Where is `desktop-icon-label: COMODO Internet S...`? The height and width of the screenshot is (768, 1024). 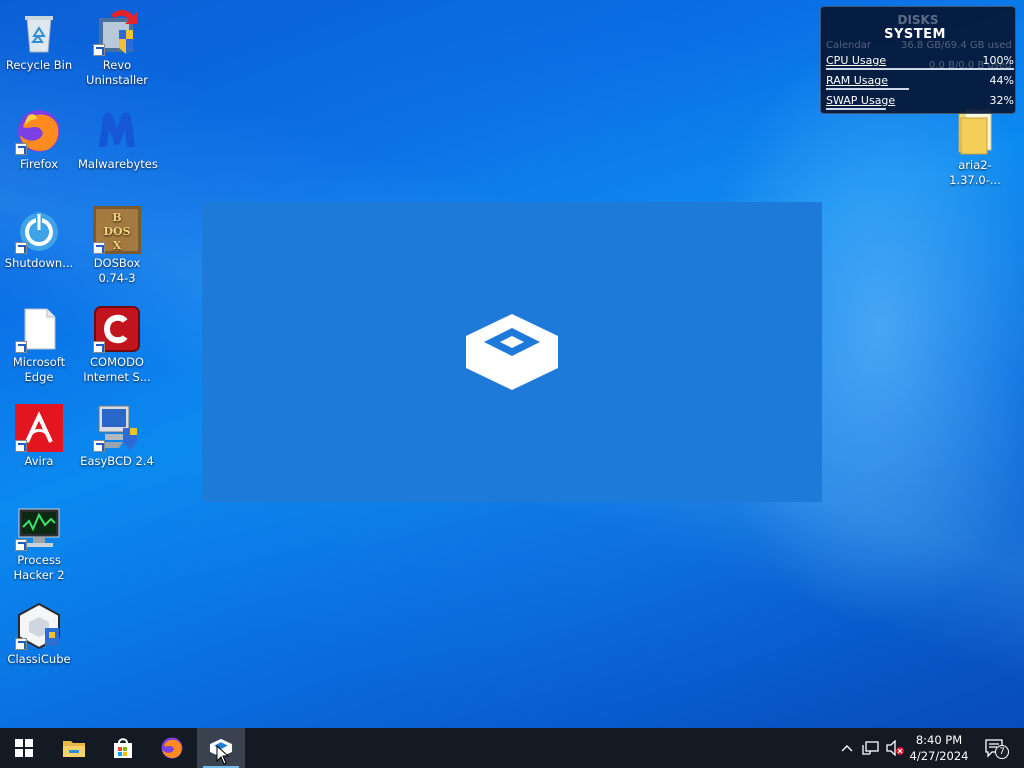 desktop-icon-label: COMODO Internet S... is located at coordinates (117, 369).